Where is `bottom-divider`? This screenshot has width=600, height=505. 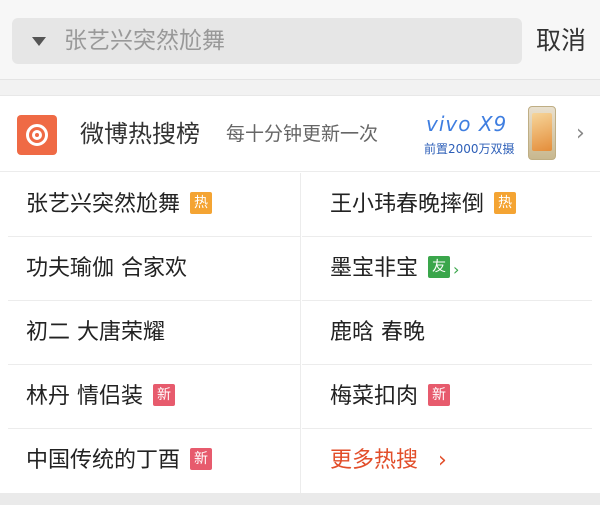
bottom-divider is located at coordinates (300, 499).